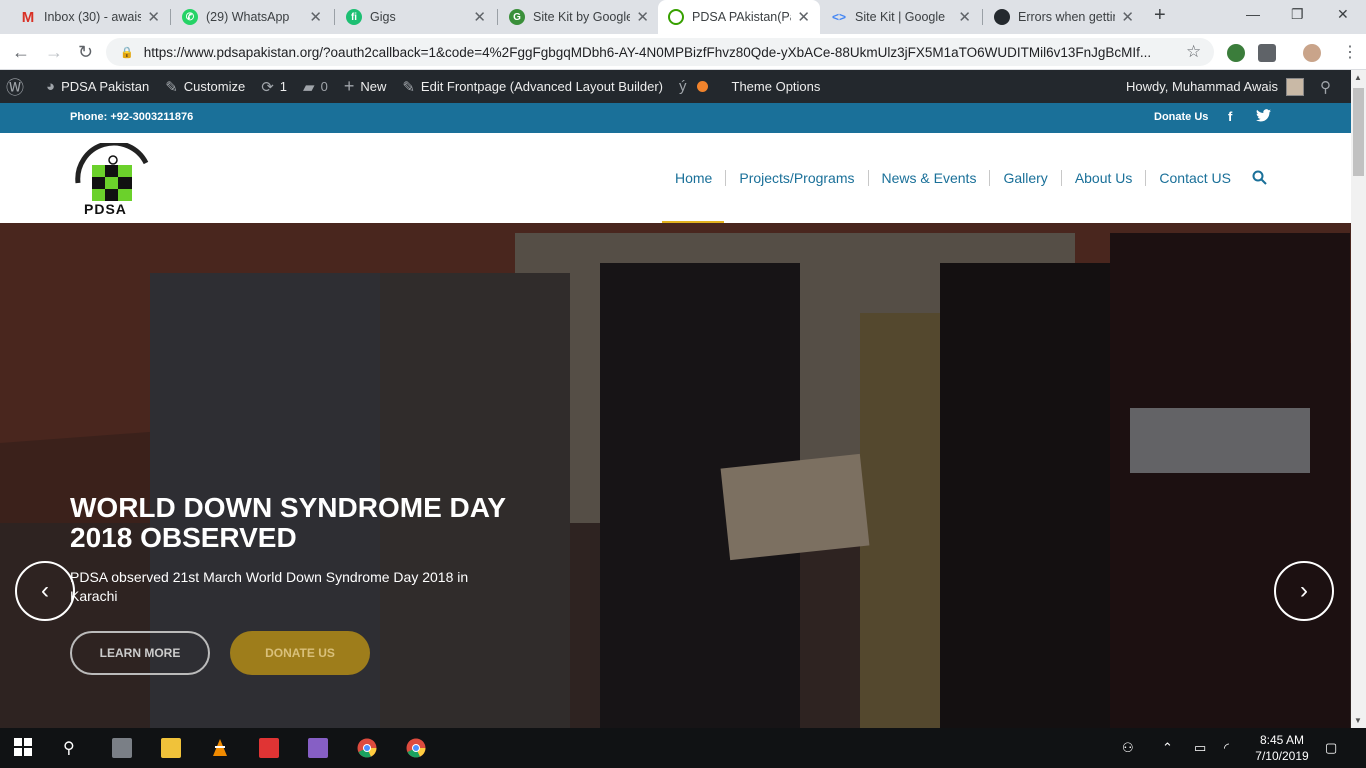 The width and height of the screenshot is (1366, 768). What do you see at coordinates (1358, 720) in the screenshot?
I see `scroll-down-icon: ▼` at bounding box center [1358, 720].